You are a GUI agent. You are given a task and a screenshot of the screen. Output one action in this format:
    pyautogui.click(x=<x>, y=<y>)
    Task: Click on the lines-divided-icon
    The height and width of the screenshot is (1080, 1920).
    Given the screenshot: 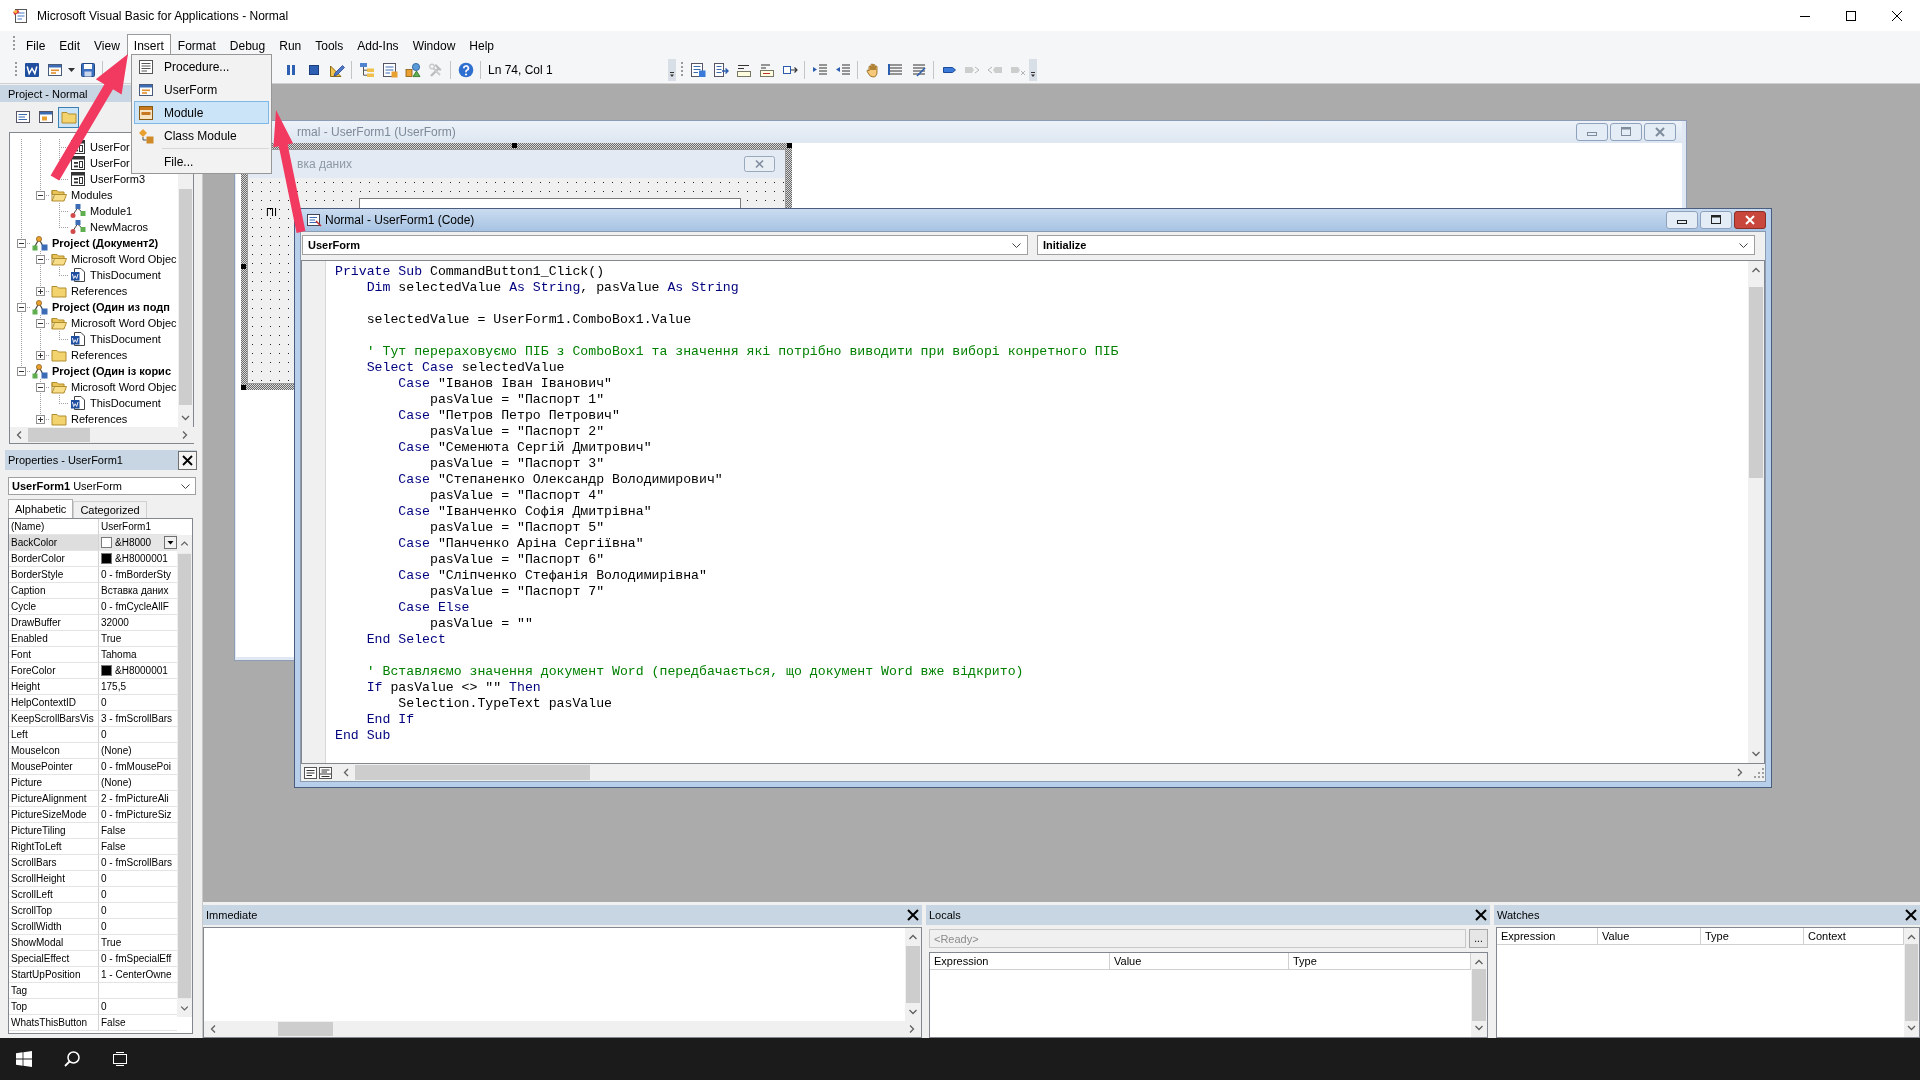 What is the action you would take?
    pyautogui.click(x=325, y=772)
    